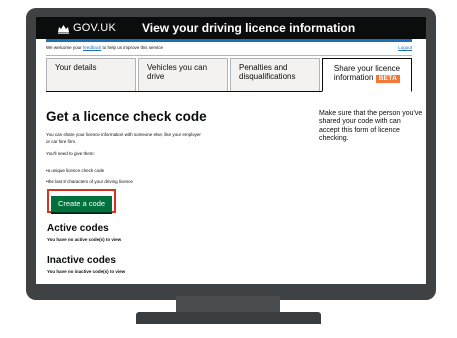  What do you see at coordinates (92, 47) in the screenshot?
I see `feedback-link: feedback` at bounding box center [92, 47].